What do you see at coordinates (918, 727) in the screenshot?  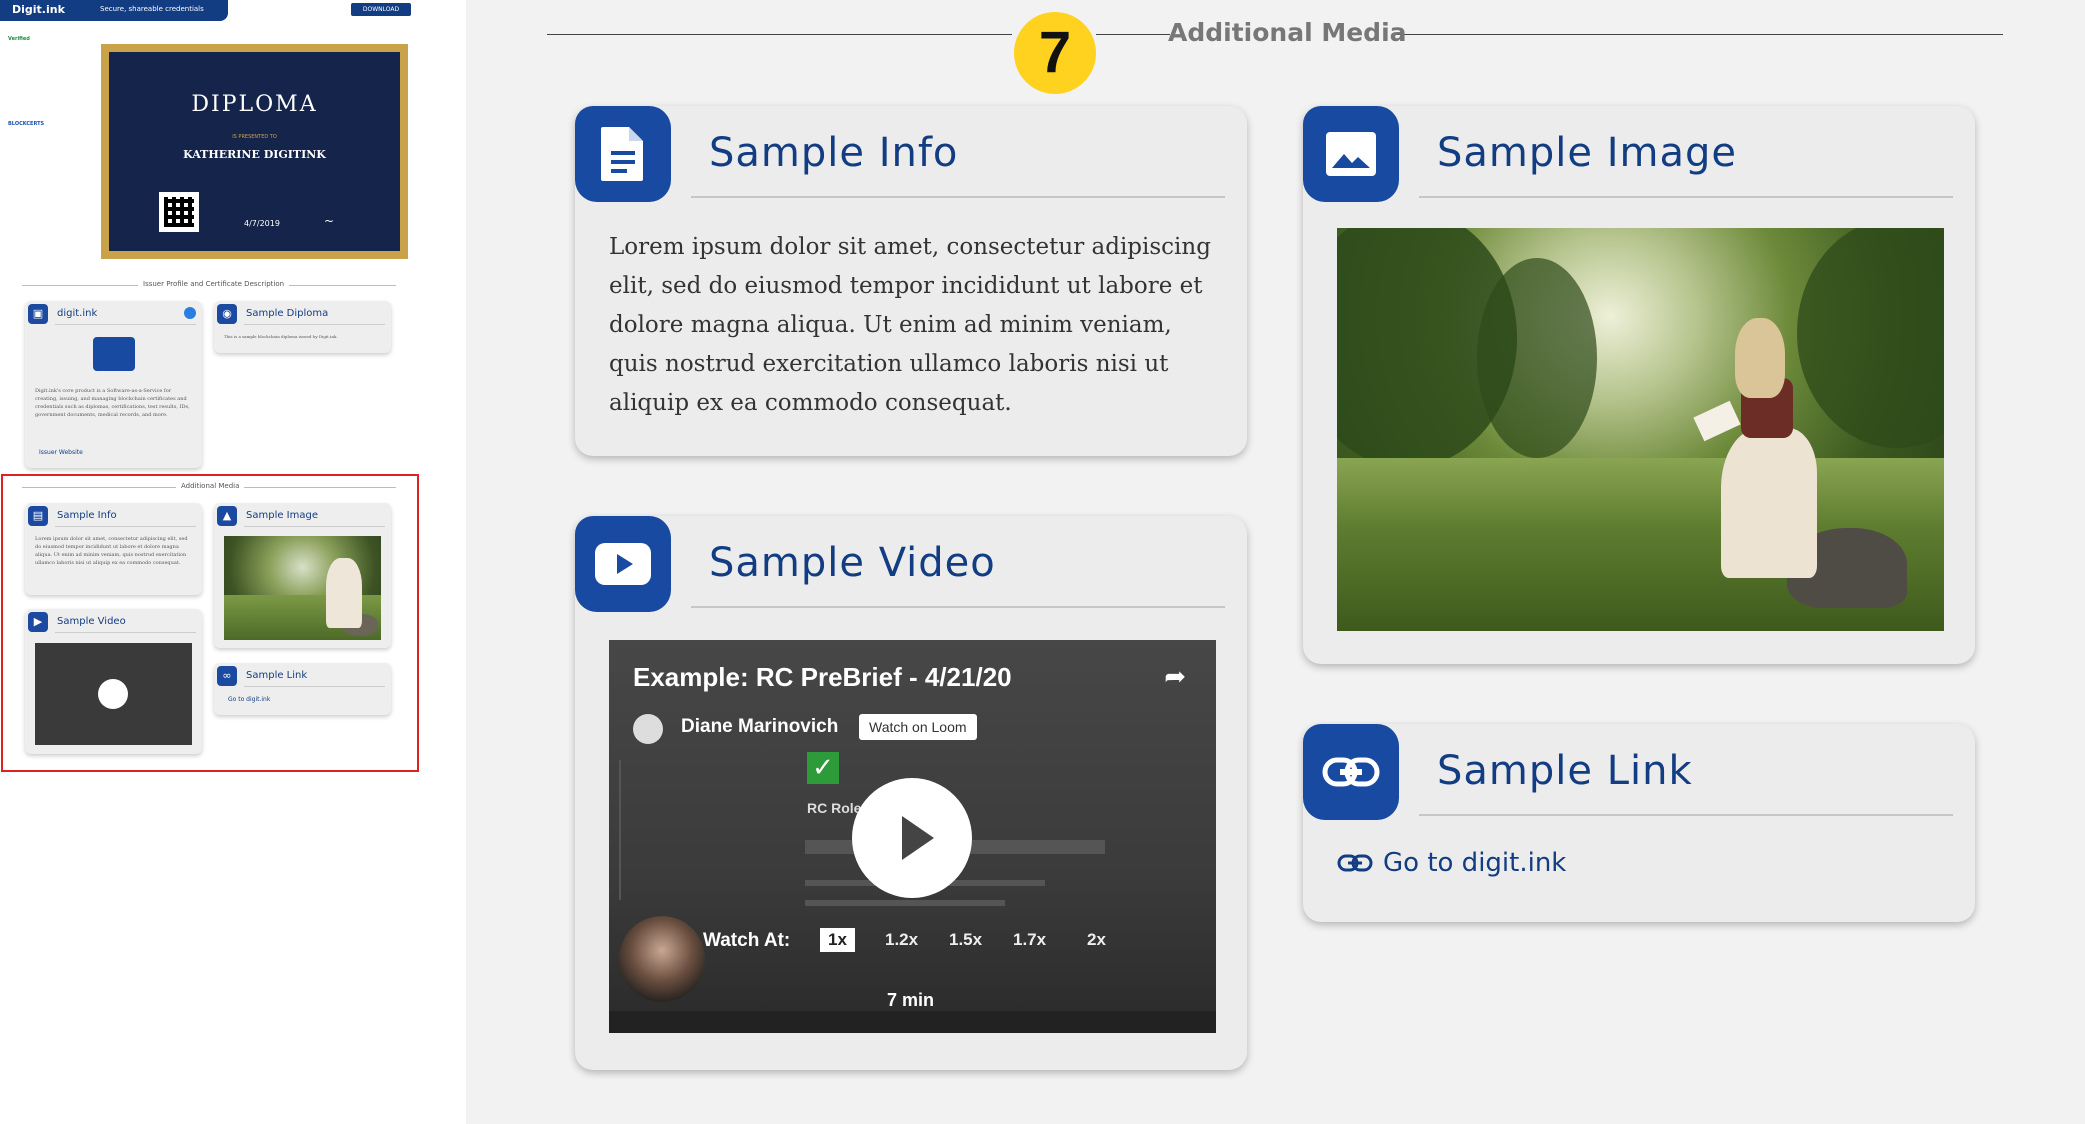 I see `watch-on-loom-button: Watch on Loom` at bounding box center [918, 727].